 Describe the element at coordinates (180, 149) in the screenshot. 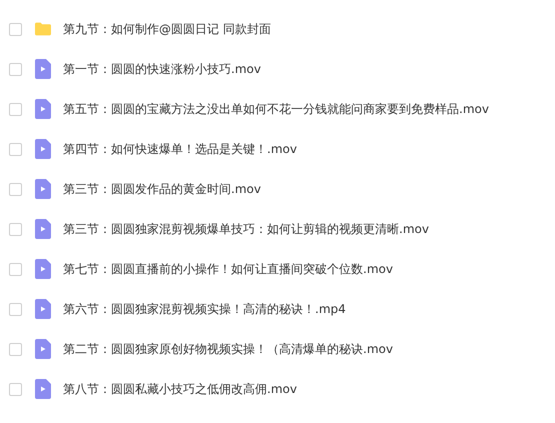

I see `file-name: 第四节：如何快速爆单！选品是关键！.mov` at that location.